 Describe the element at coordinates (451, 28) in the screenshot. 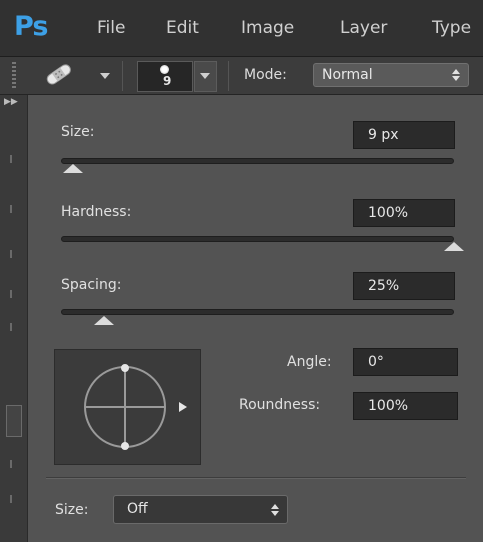

I see `menu-type: Type` at that location.